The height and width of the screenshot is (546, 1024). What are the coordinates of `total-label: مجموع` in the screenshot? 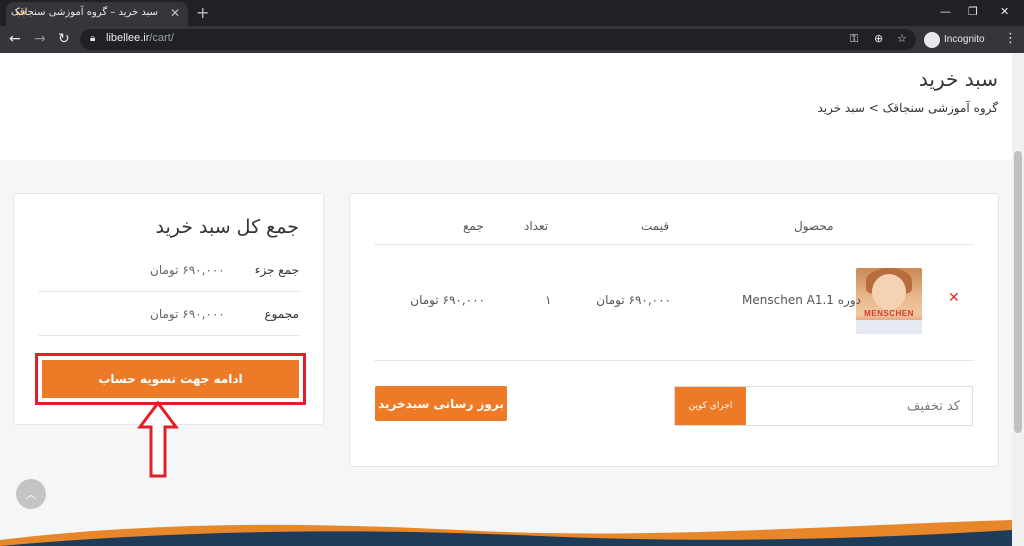 It's located at (281, 314).